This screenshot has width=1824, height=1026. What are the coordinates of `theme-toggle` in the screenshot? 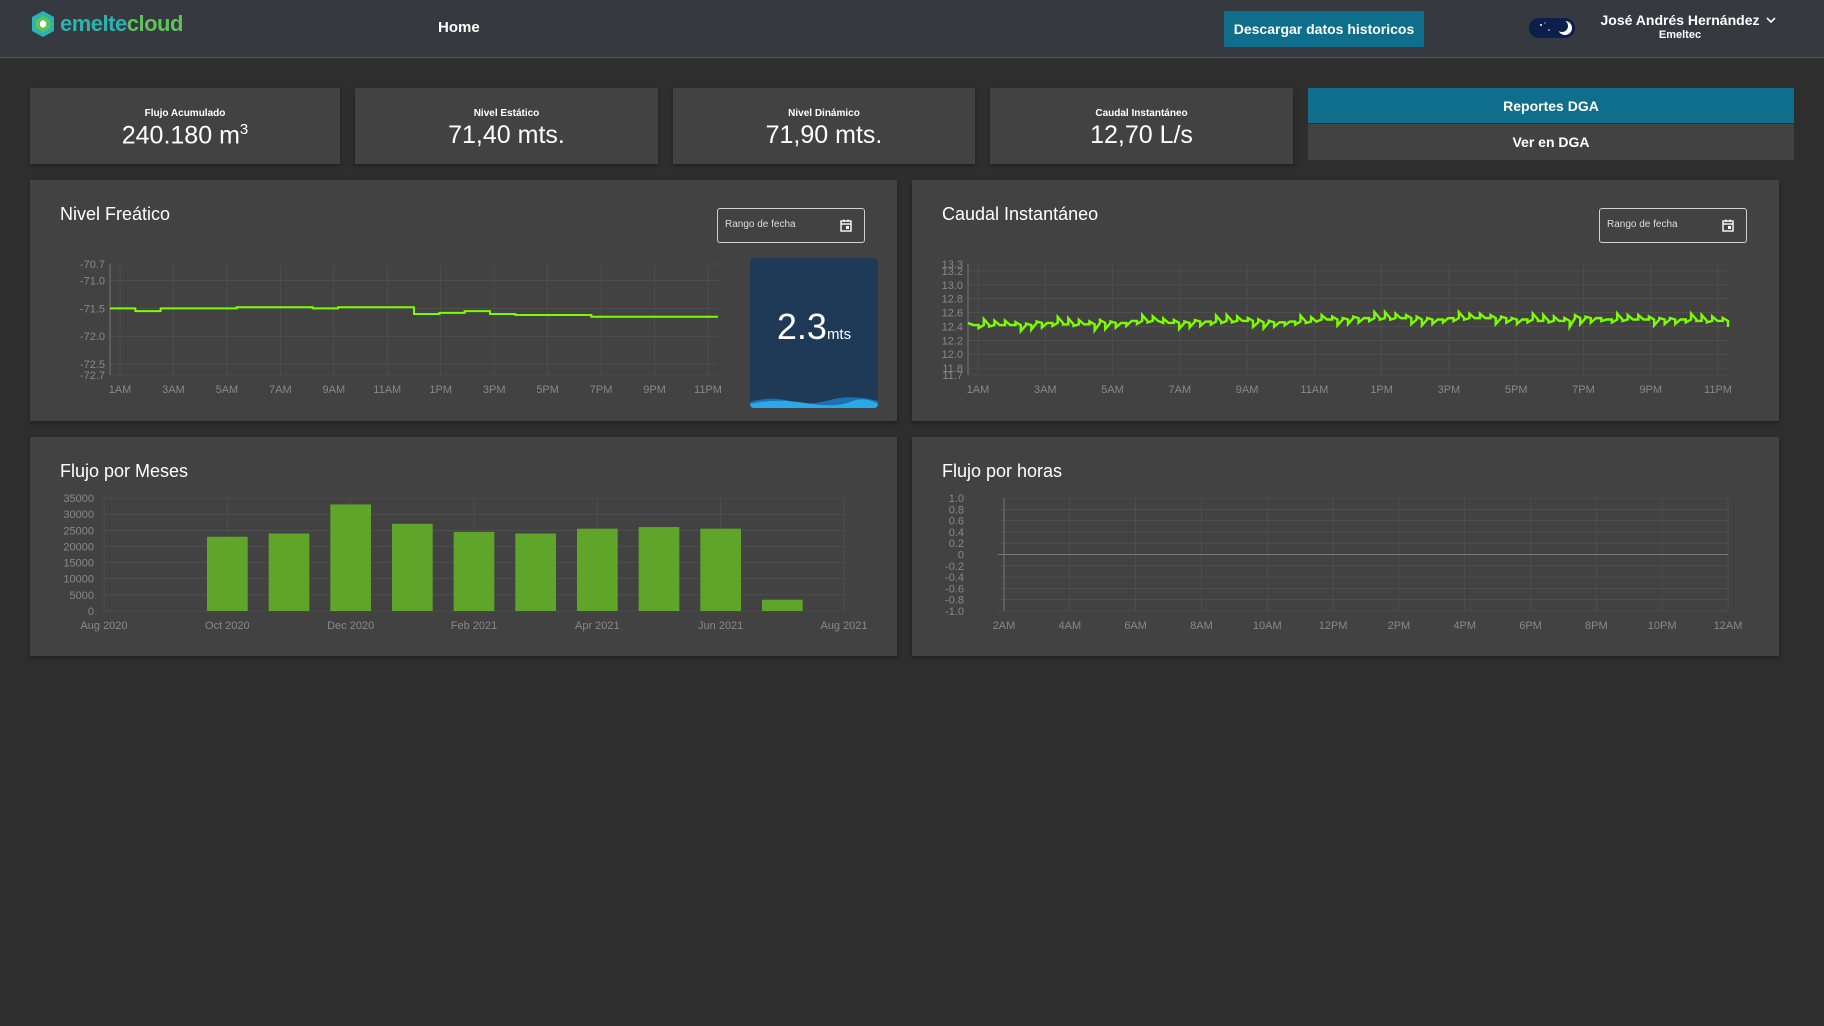 It's located at (1552, 28).